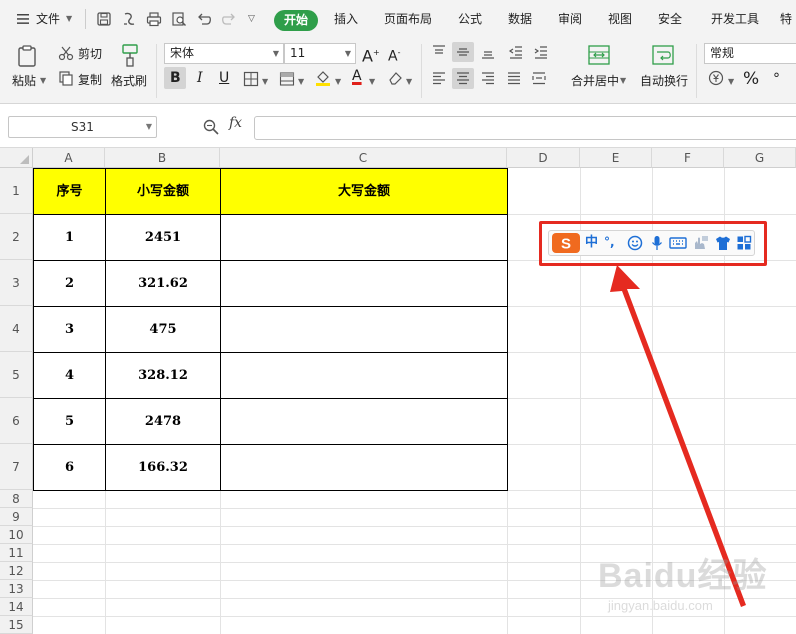  I want to click on copy-button: 复制, so click(90, 80).